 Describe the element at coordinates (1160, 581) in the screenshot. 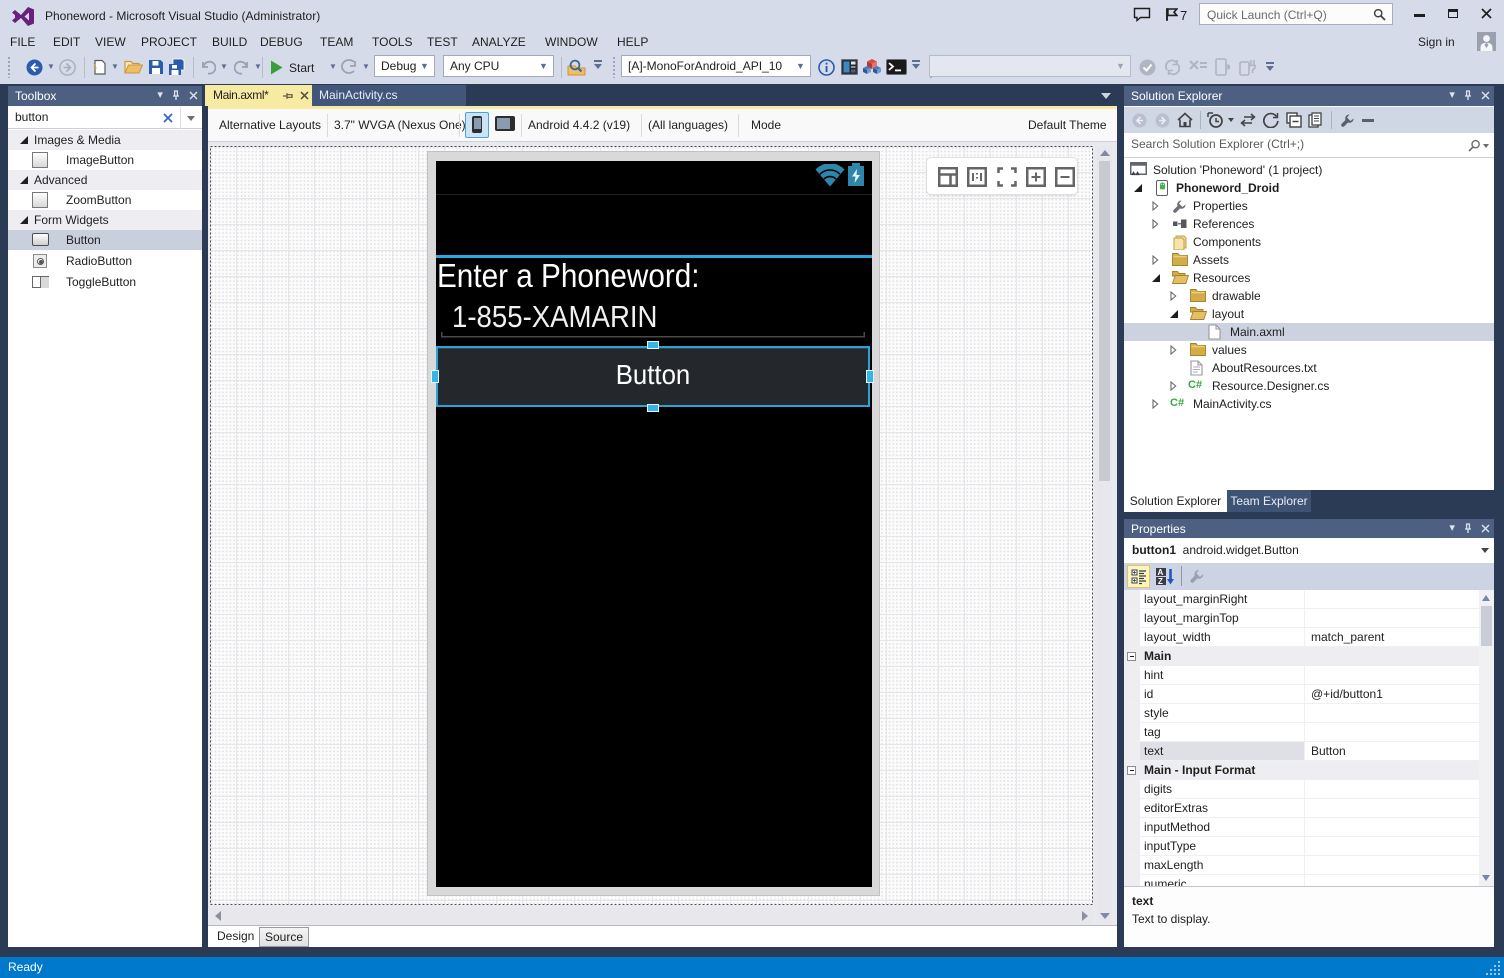

I see `svg-text: Z` at that location.